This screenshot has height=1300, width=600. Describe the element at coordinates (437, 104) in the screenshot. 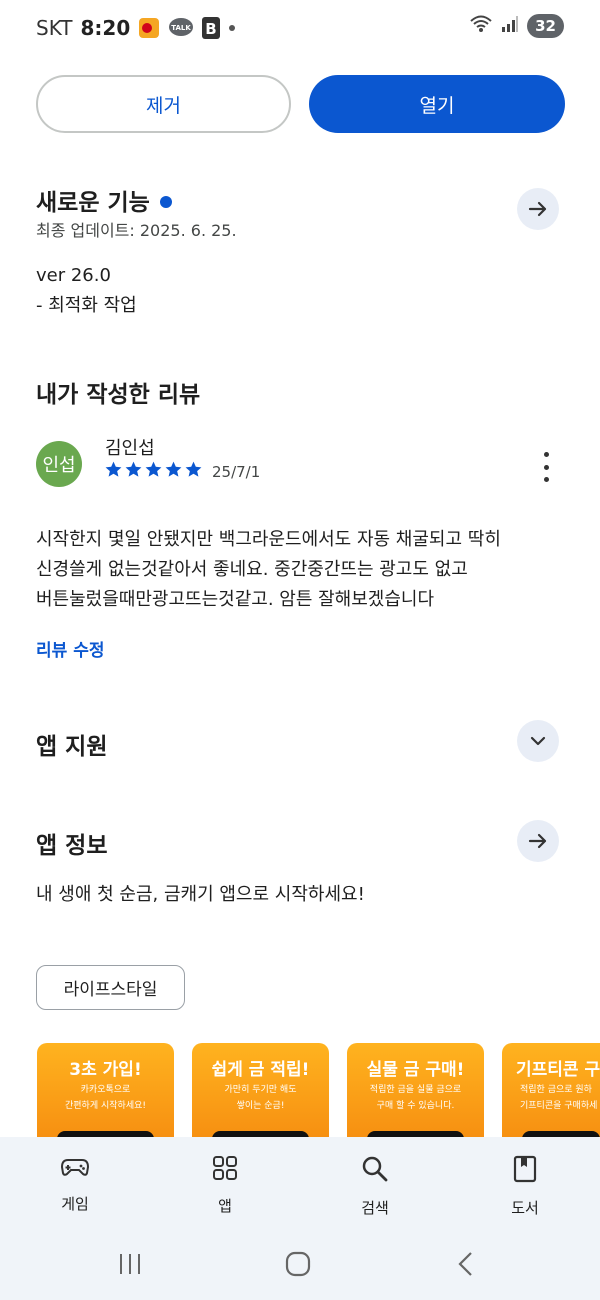

I see `open-button: 열기` at that location.